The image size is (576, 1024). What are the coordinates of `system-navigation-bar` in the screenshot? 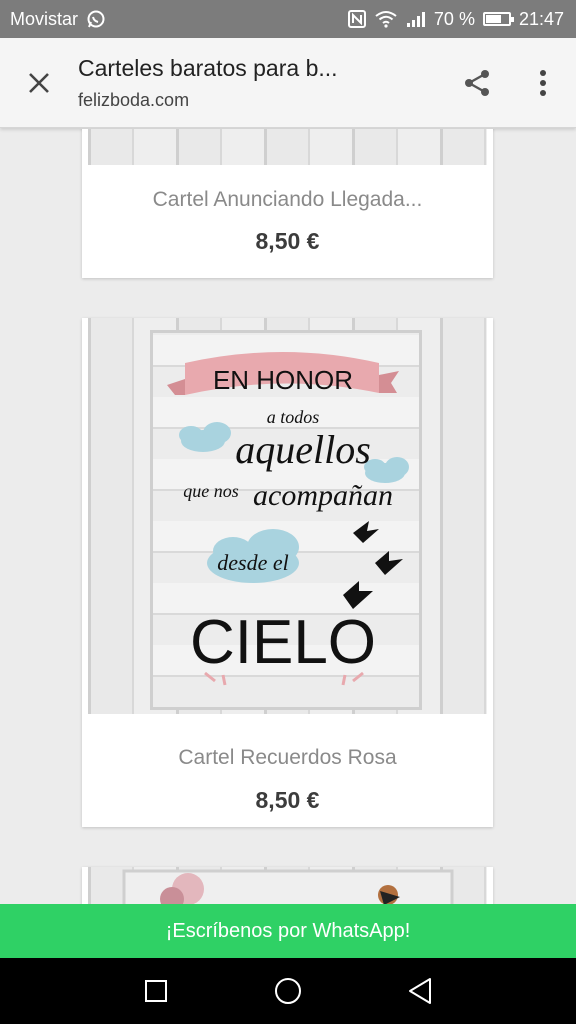 It's located at (288, 991).